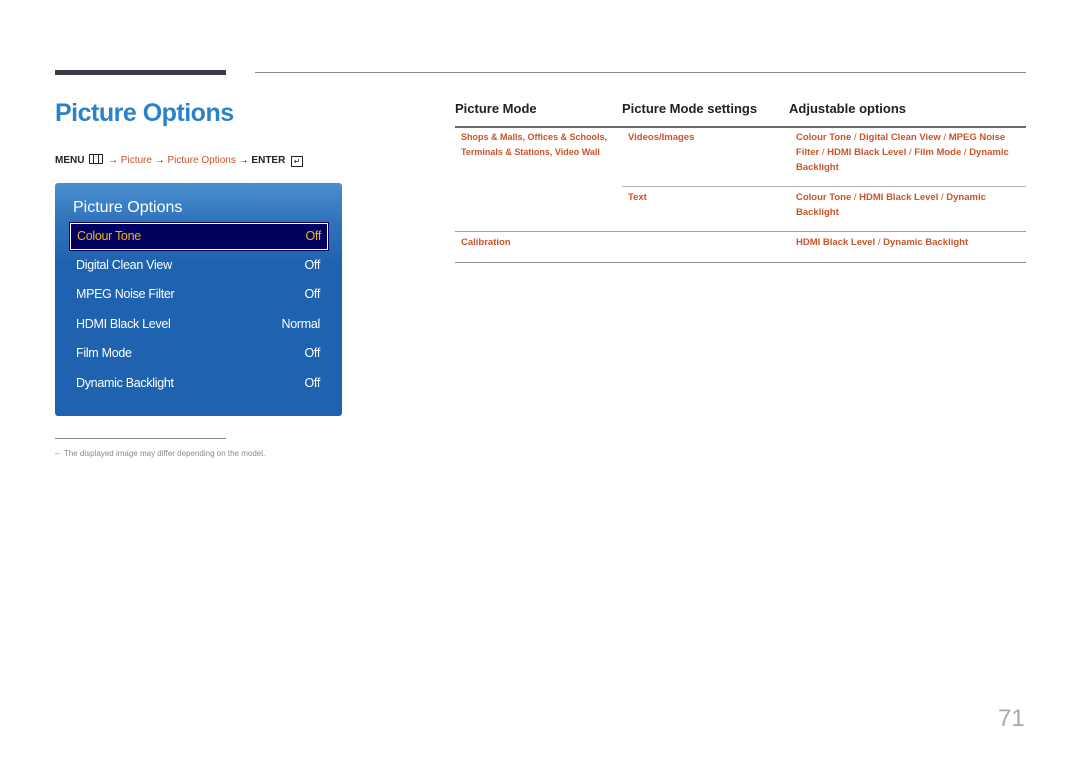 The image size is (1080, 763). What do you see at coordinates (268, 160) in the screenshot?
I see `enter-keyword: ENTER` at bounding box center [268, 160].